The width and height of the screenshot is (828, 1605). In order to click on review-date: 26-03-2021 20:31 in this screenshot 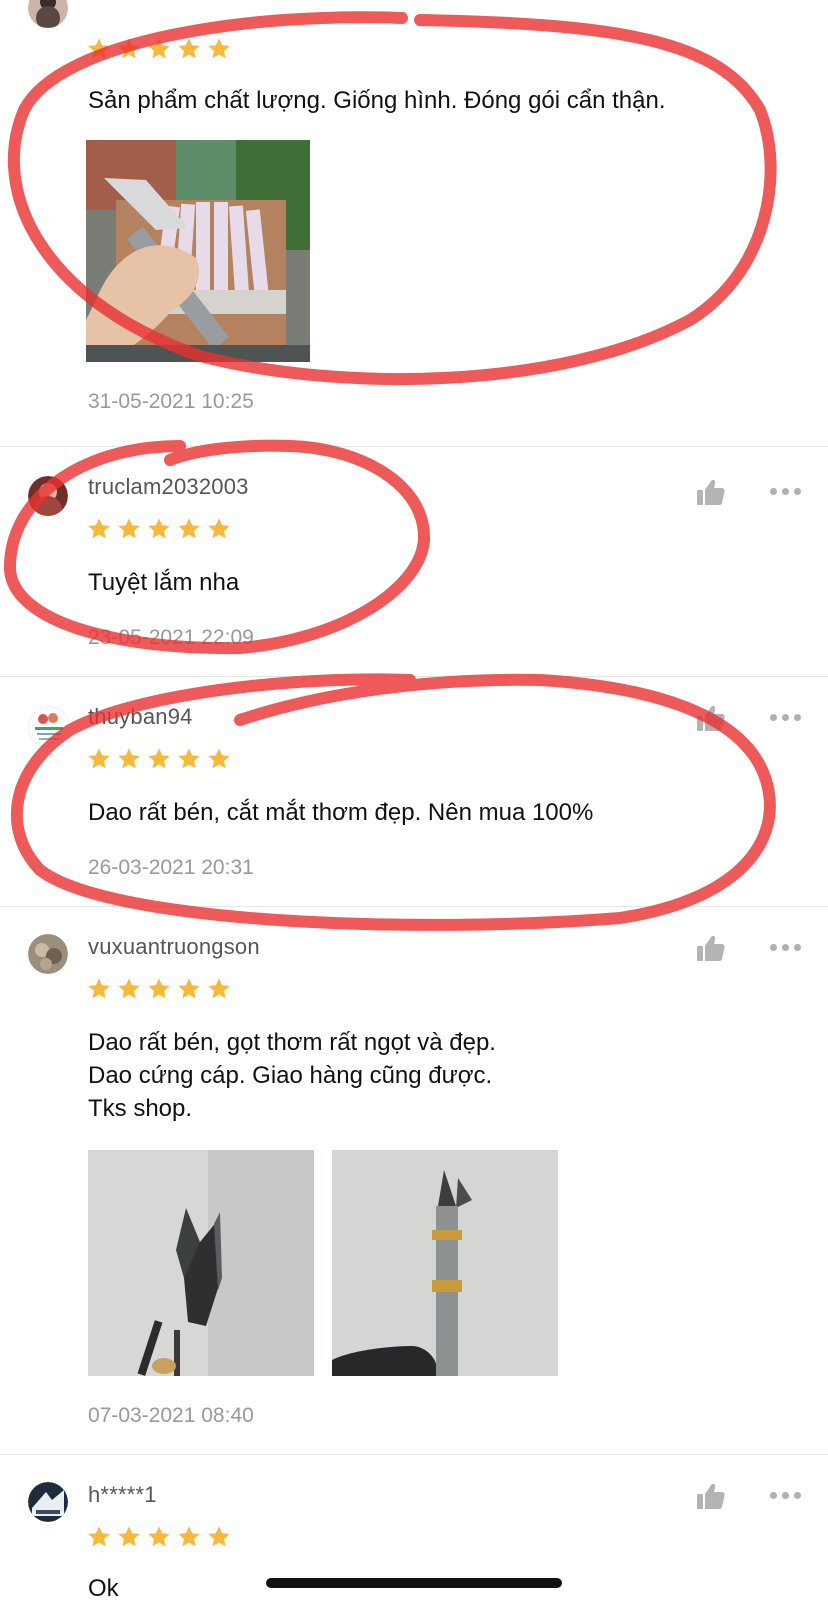, I will do `click(171, 867)`.